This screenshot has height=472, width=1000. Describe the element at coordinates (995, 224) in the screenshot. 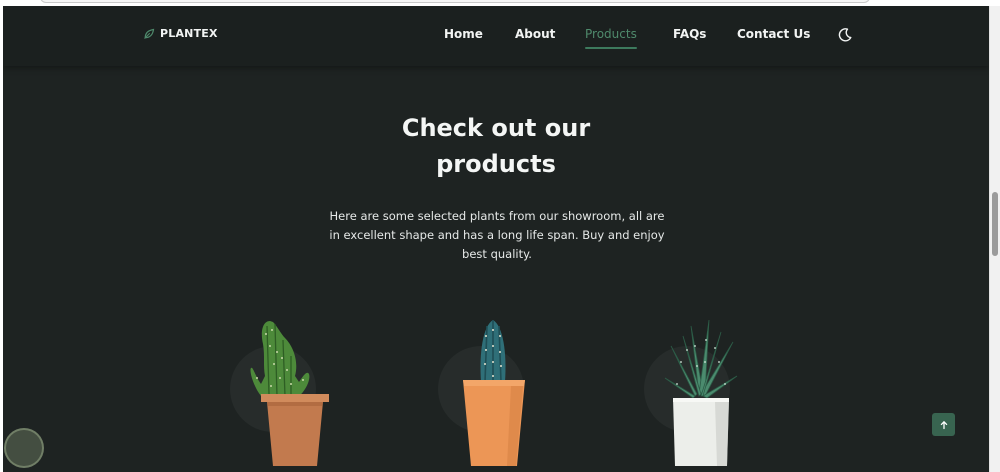

I see `scrollbar-thumb` at that location.